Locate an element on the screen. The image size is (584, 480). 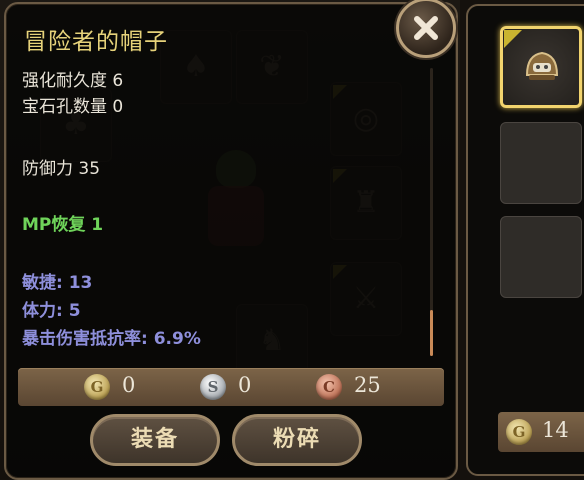
scrollbar-thumb is located at coordinates (431, 333).